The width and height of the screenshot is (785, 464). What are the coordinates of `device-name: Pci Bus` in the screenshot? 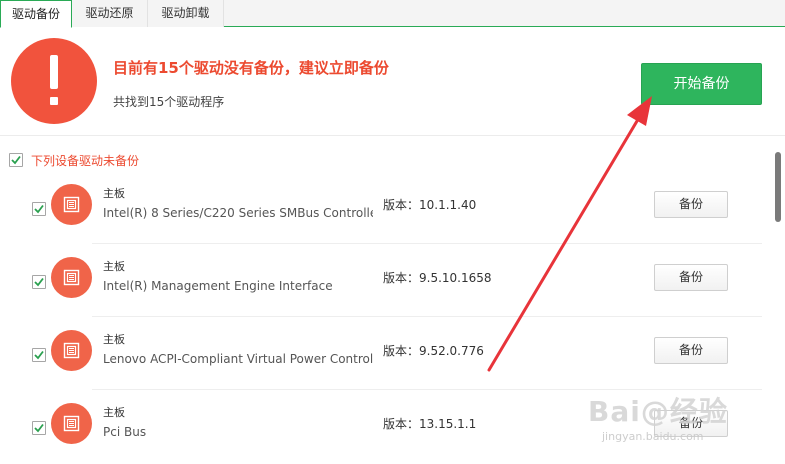 It's located at (125, 432).